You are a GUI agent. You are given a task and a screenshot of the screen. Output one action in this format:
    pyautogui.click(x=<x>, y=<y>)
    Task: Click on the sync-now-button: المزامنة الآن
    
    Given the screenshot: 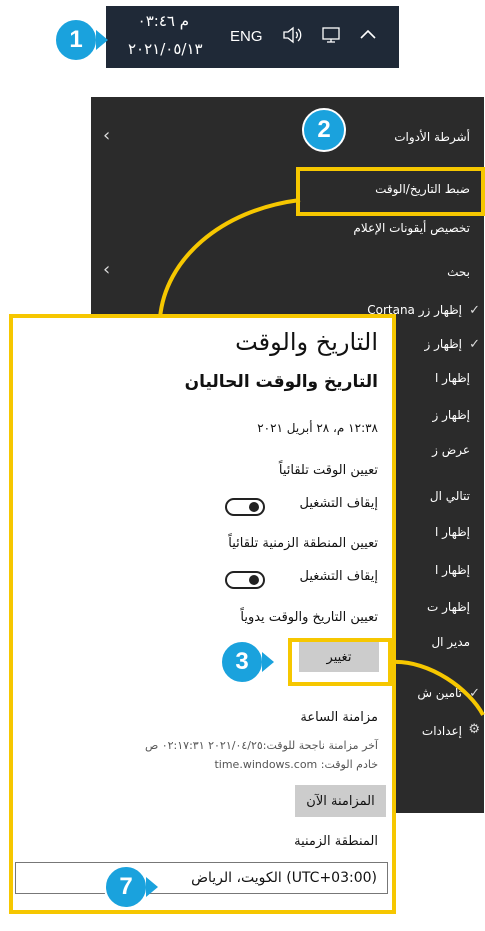 What is the action you would take?
    pyautogui.click(x=340, y=801)
    